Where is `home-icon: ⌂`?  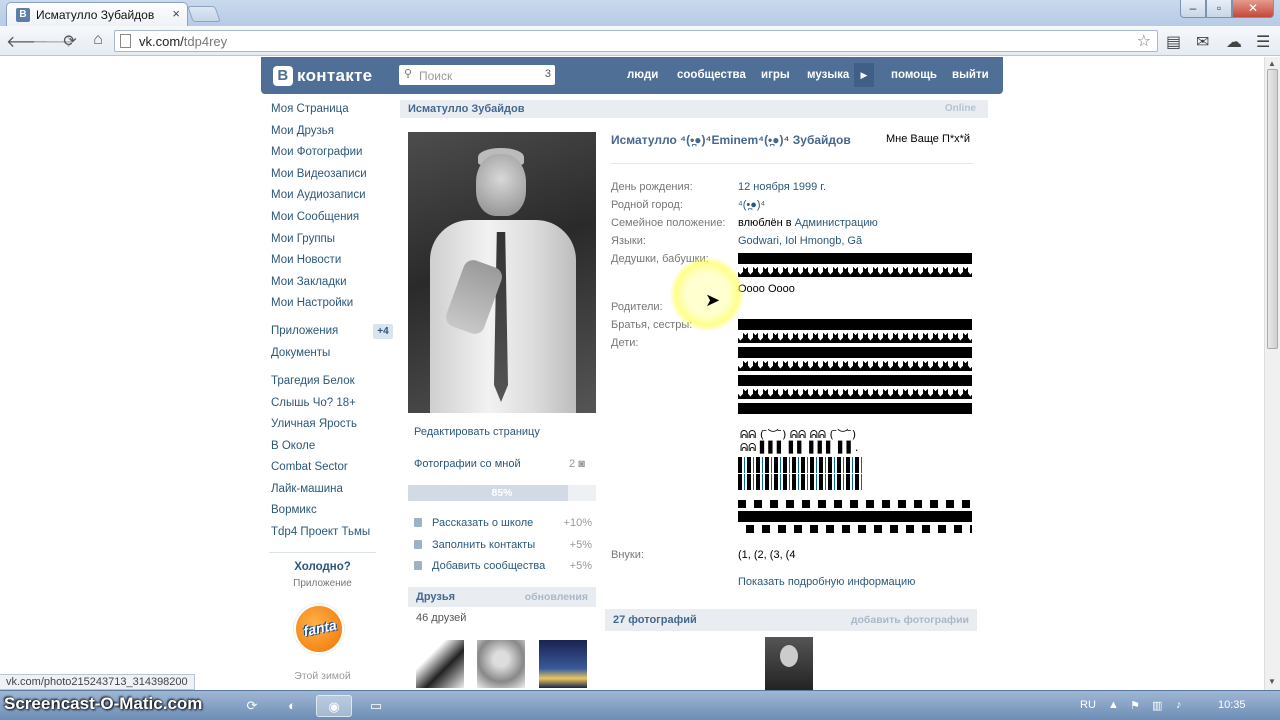
home-icon: ⌂ is located at coordinates (98, 40).